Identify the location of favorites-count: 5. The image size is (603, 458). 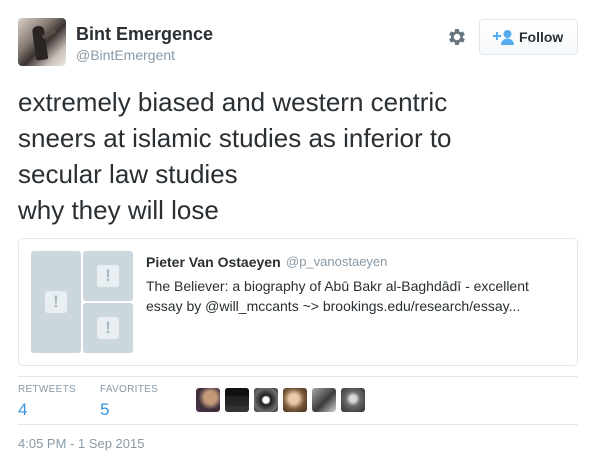
(105, 409).